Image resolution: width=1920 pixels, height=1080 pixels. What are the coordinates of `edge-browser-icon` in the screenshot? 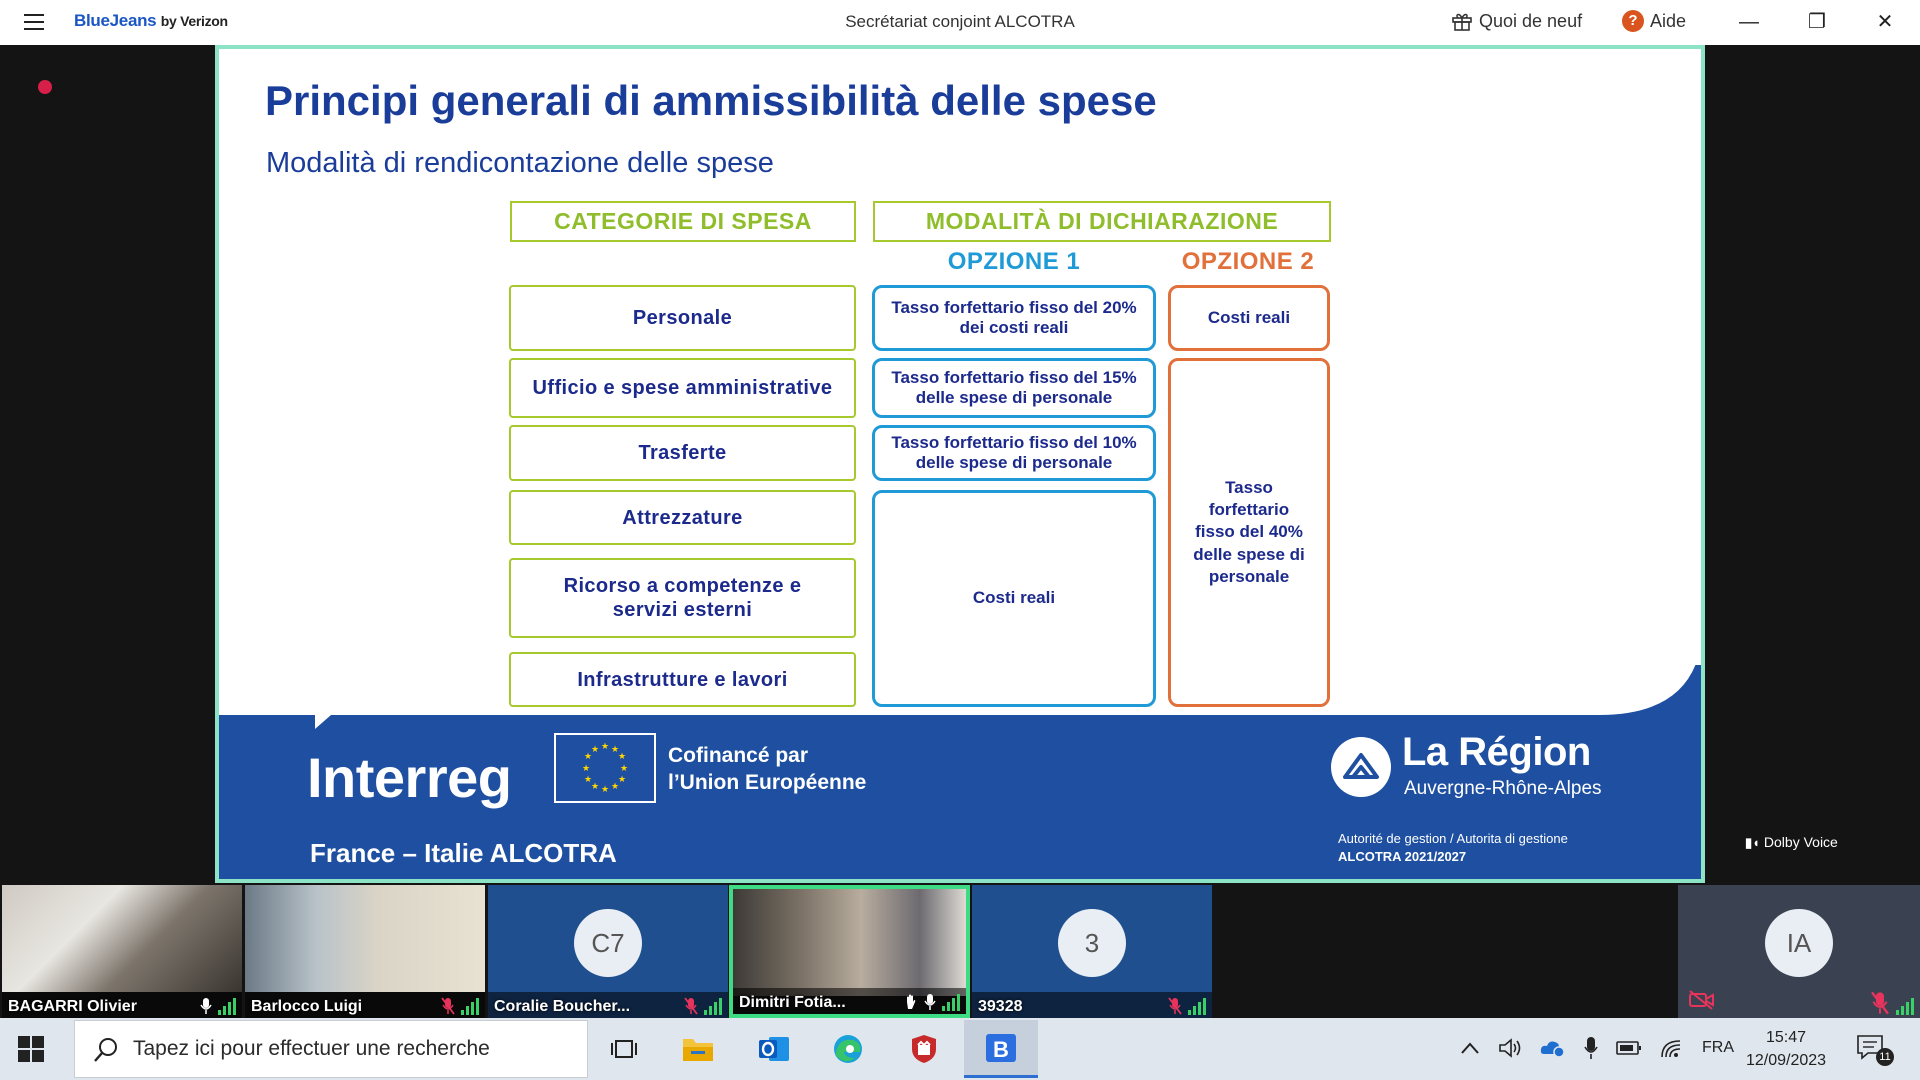 It's located at (848, 1049).